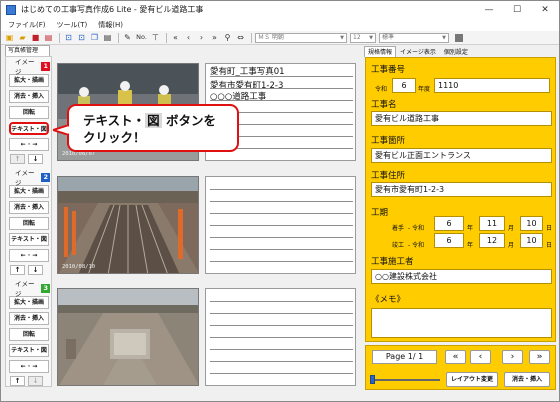 Image resolution: width=560 pixels, height=402 pixels. What do you see at coordinates (214, 37) in the screenshot?
I see `last-page-icon: »` at bounding box center [214, 37].